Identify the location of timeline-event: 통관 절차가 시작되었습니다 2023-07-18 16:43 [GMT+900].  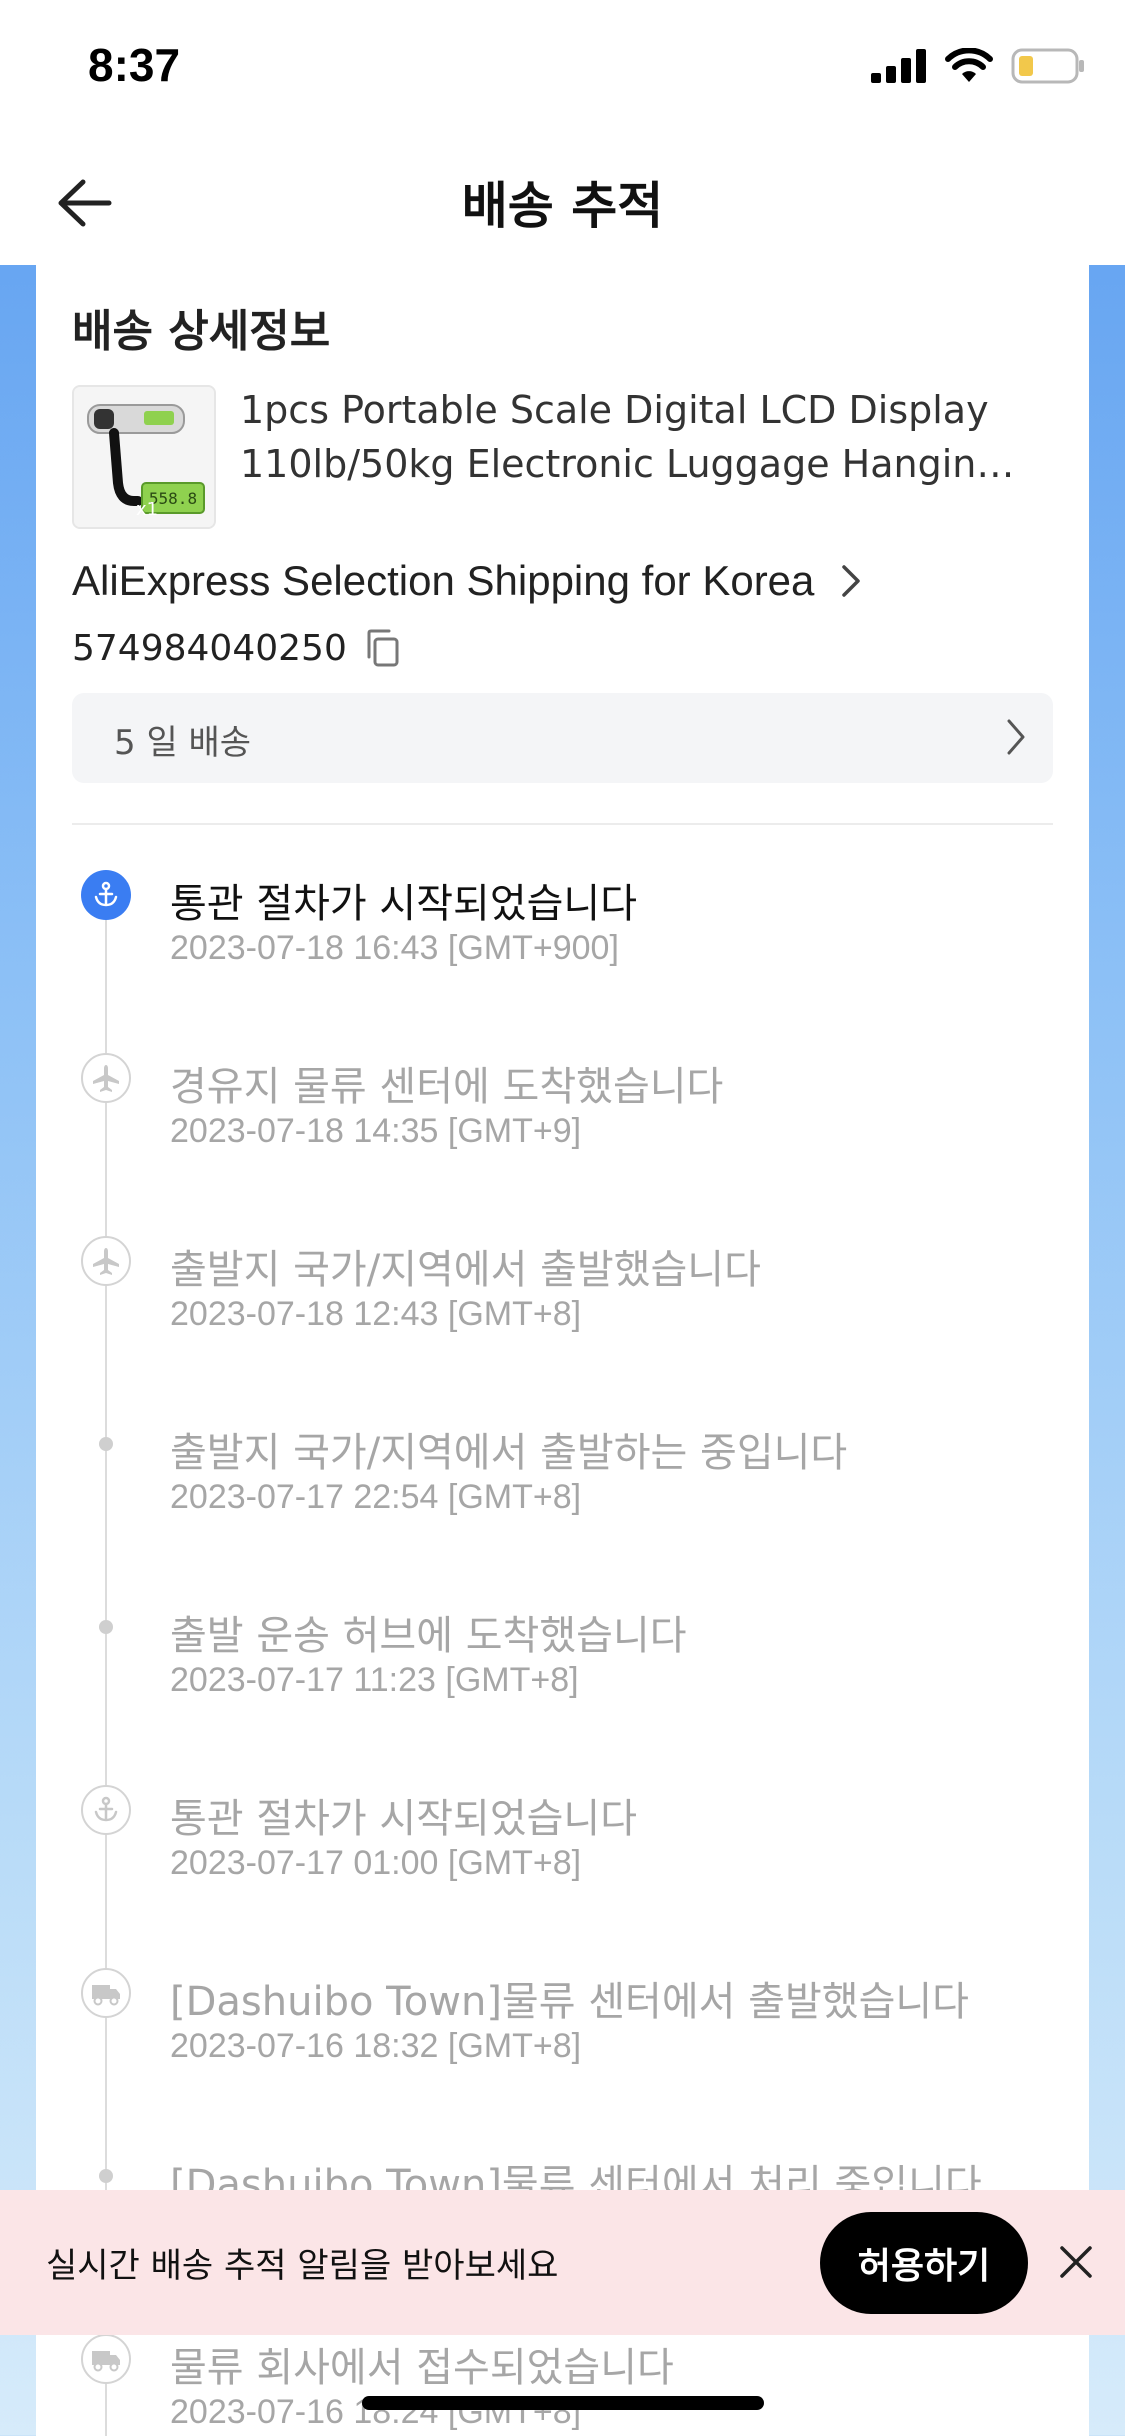
(562, 936).